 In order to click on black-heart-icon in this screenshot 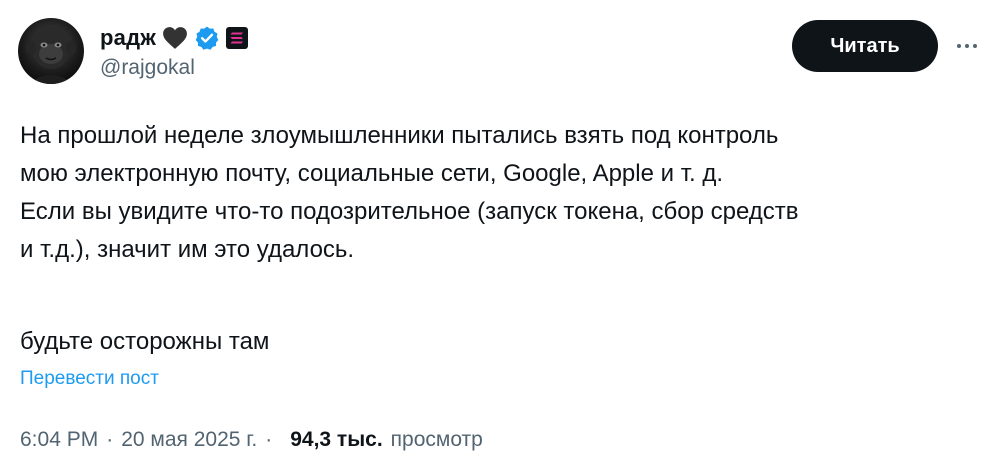, I will do `click(175, 38)`.